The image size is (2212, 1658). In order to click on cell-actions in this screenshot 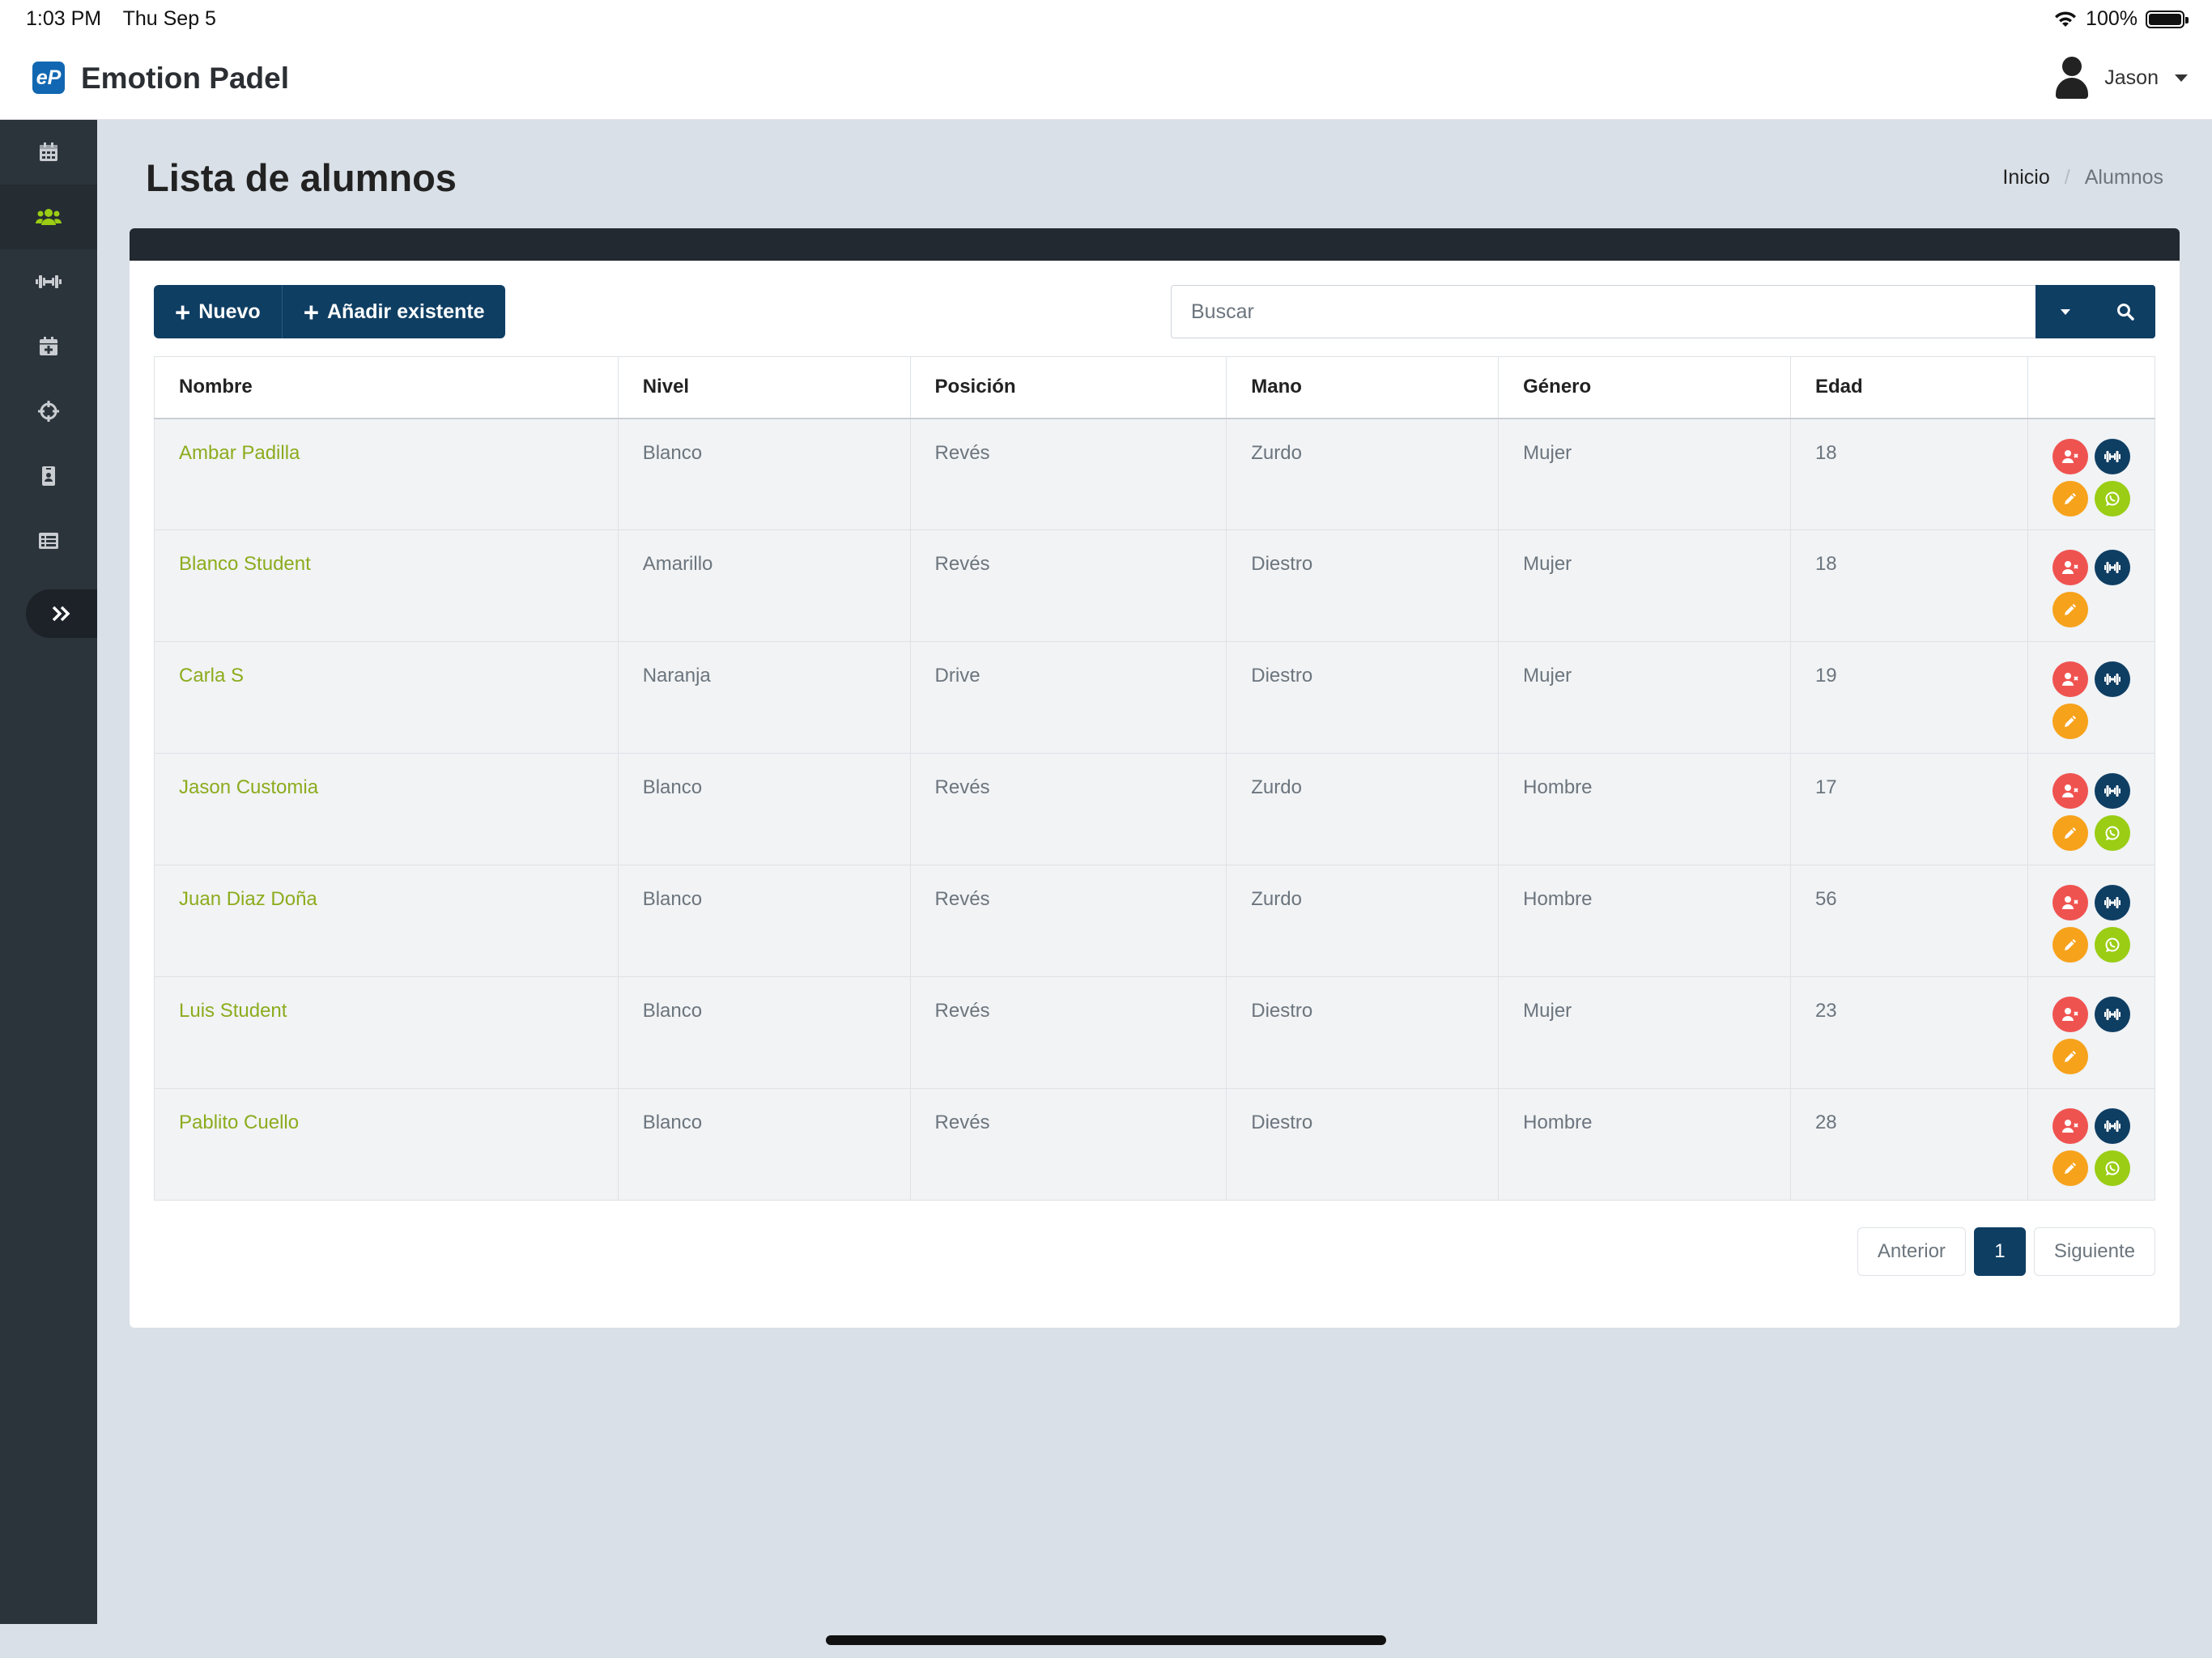, I will do `click(2092, 1032)`.